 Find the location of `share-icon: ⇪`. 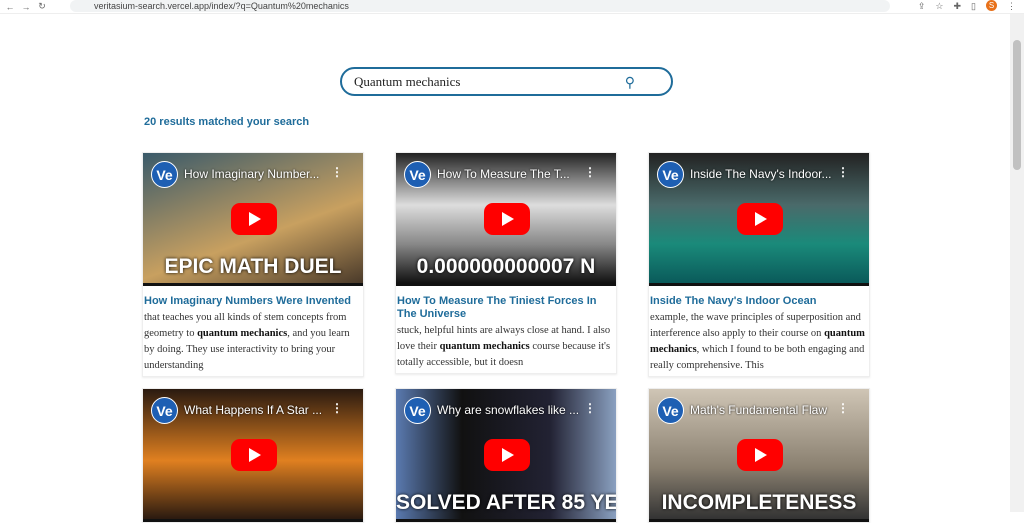

share-icon: ⇪ is located at coordinates (922, 6).